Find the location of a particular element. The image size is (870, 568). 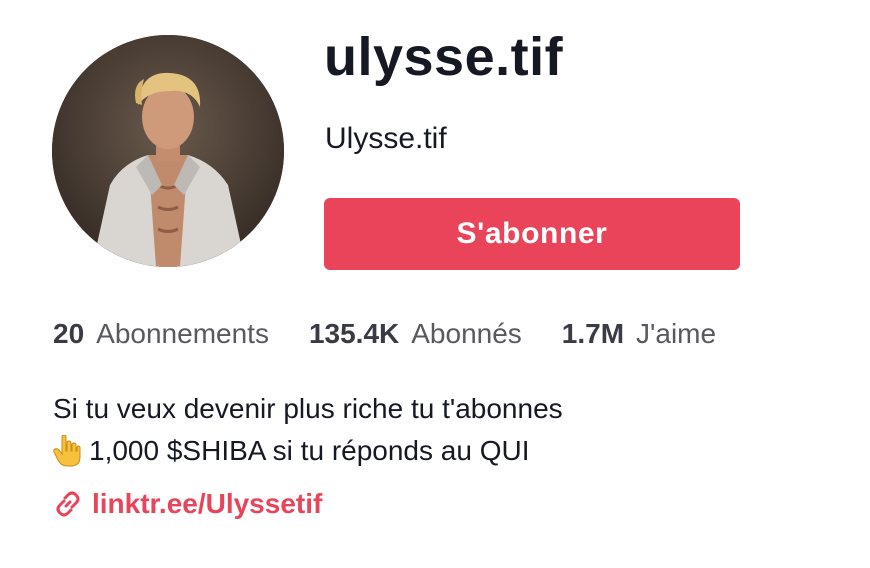

display-name: Ulysse.tif is located at coordinates (386, 138).